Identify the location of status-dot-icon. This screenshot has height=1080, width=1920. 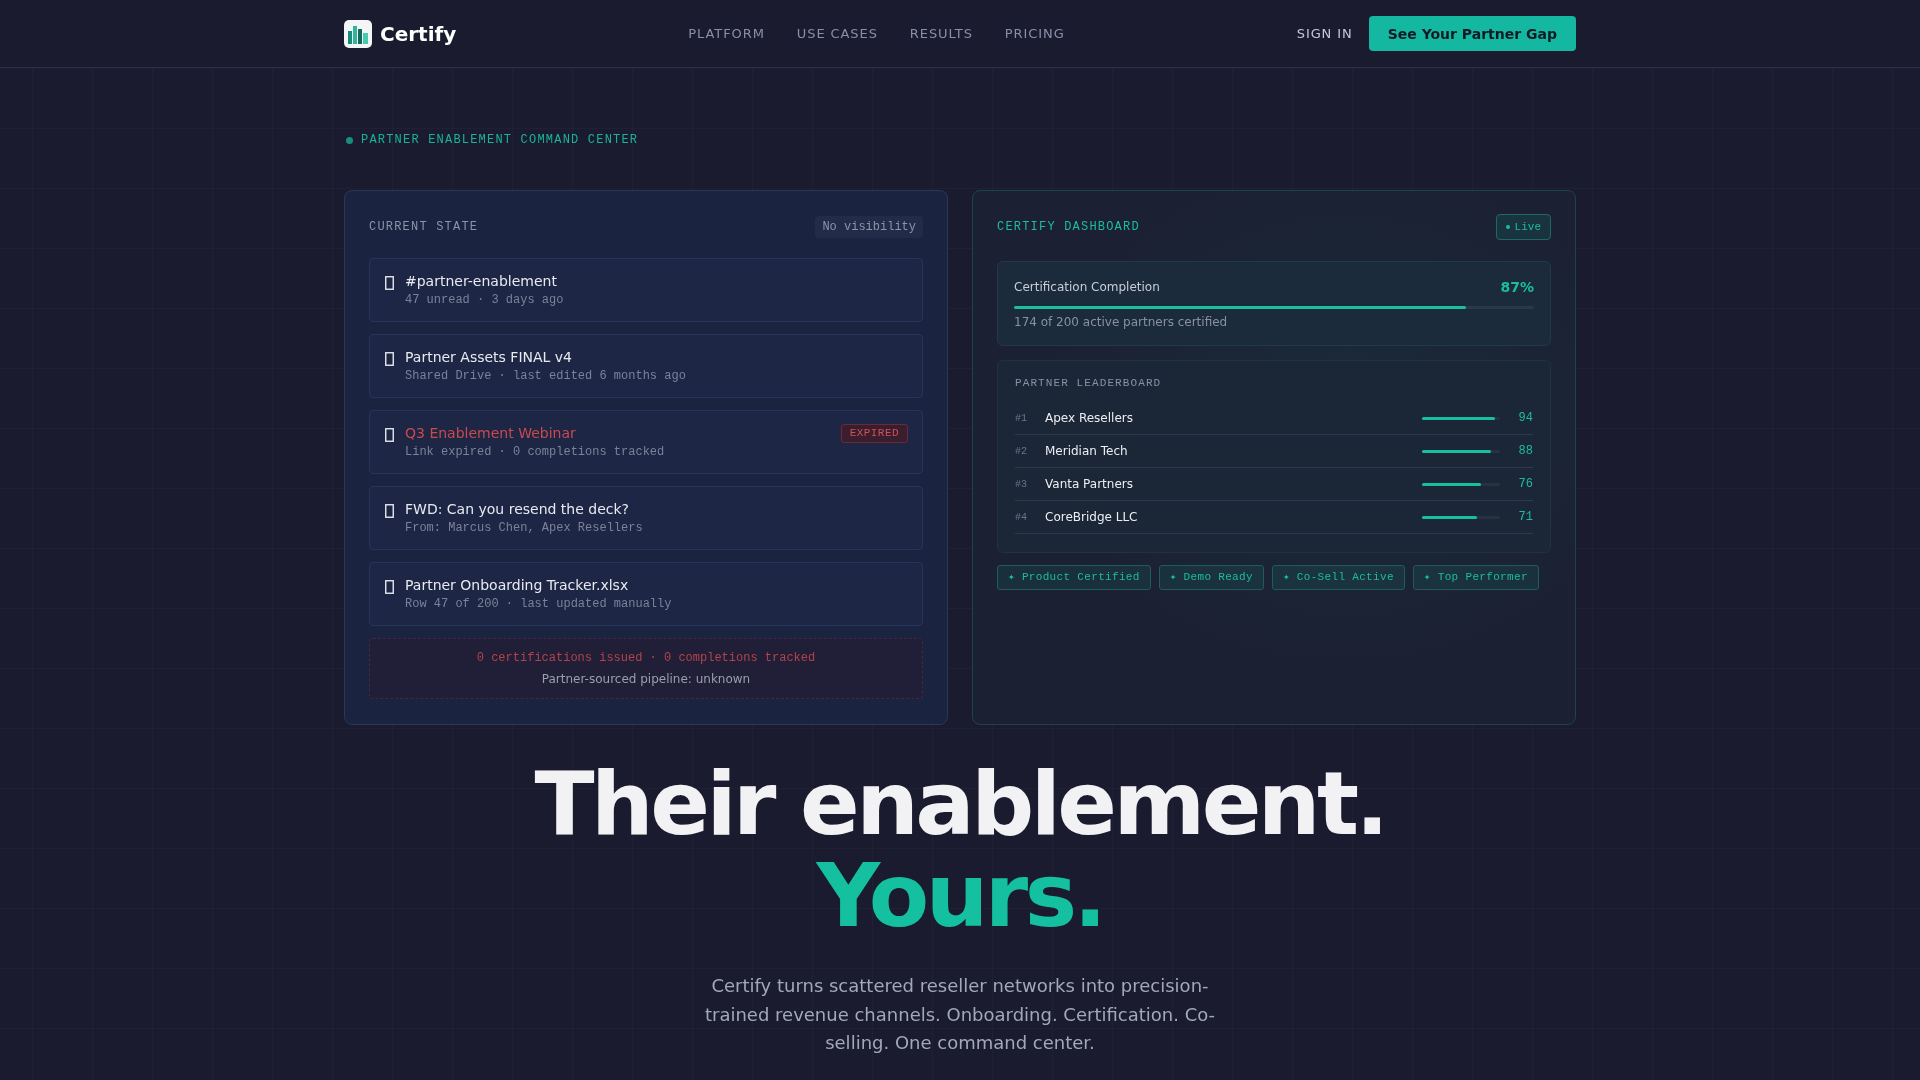
(1507, 227).